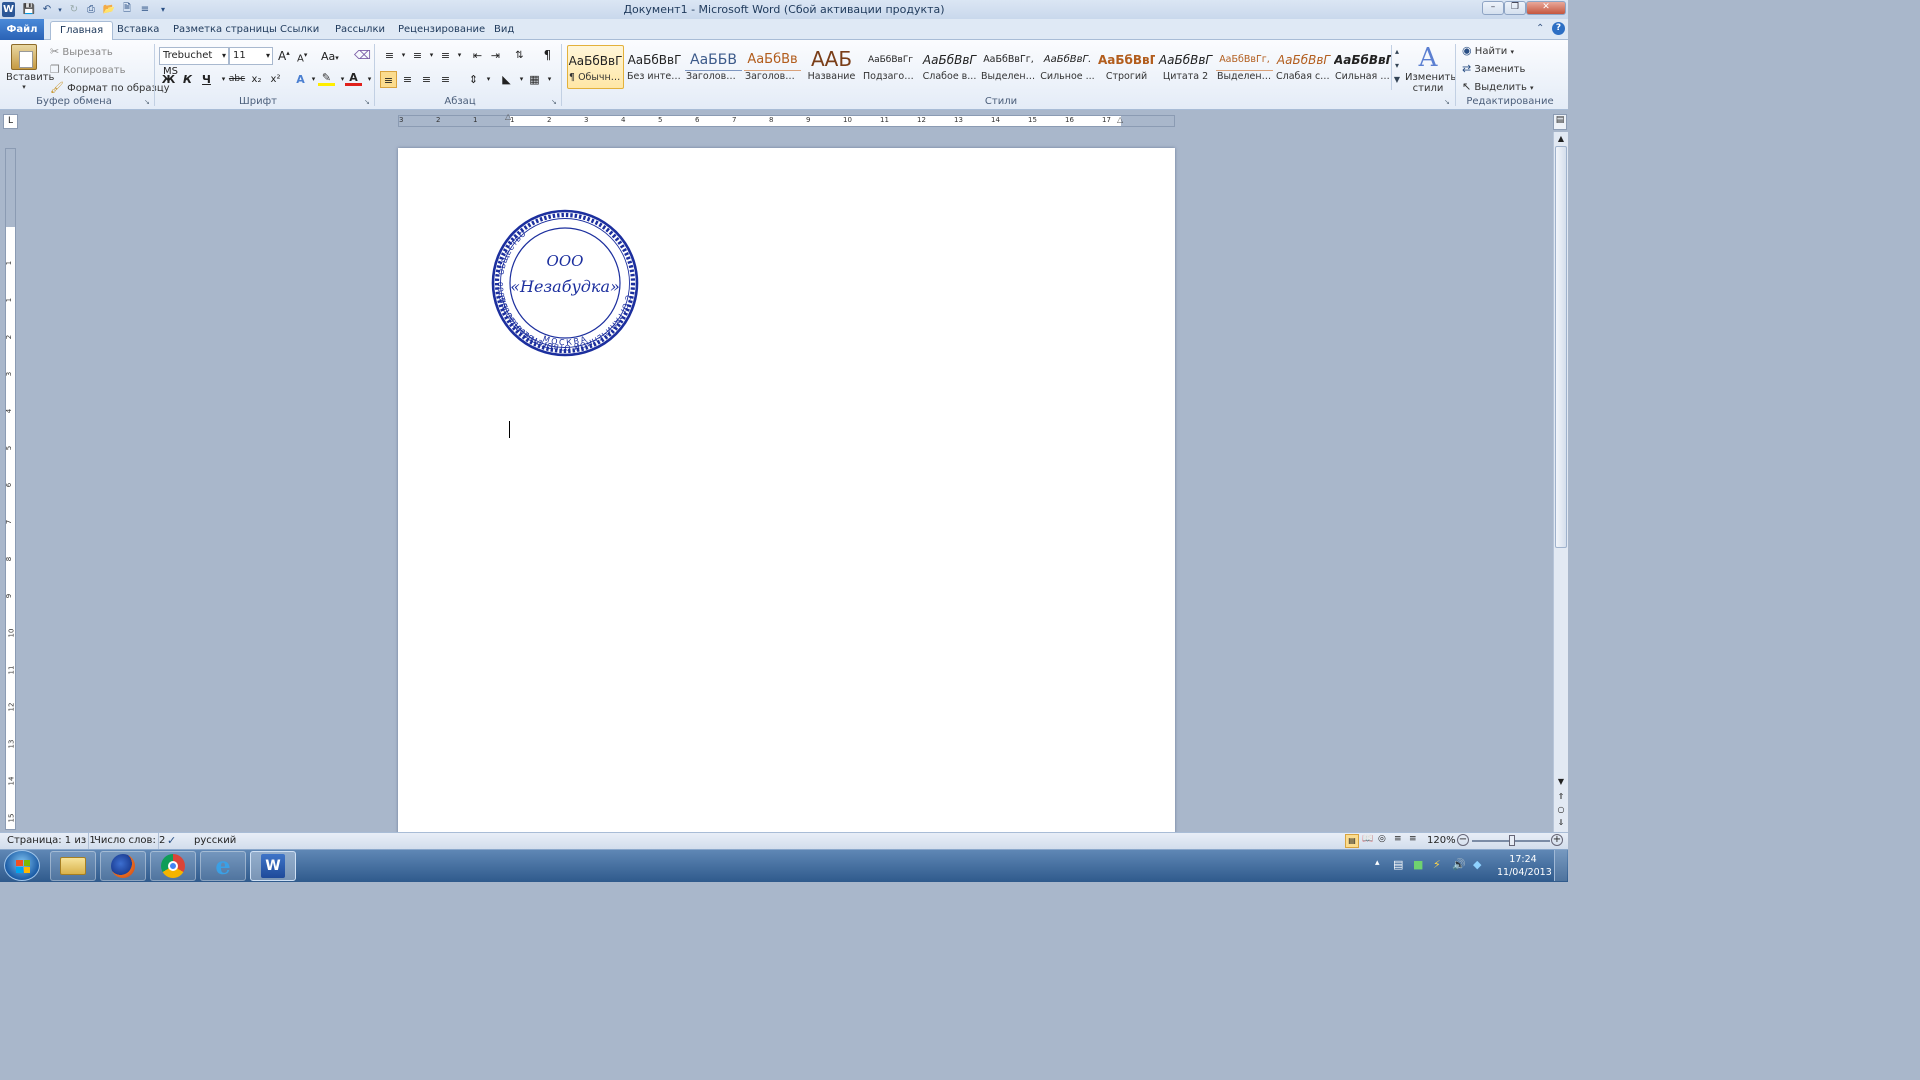 This screenshot has width=1920, height=1080. I want to click on taskbar-word: W, so click(273, 866).